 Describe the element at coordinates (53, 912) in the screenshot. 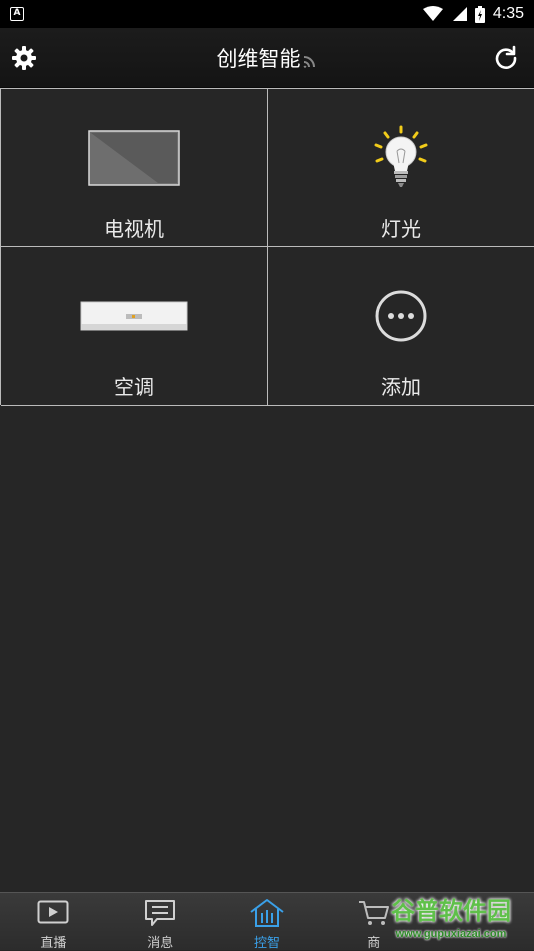

I see `play-icon` at that location.